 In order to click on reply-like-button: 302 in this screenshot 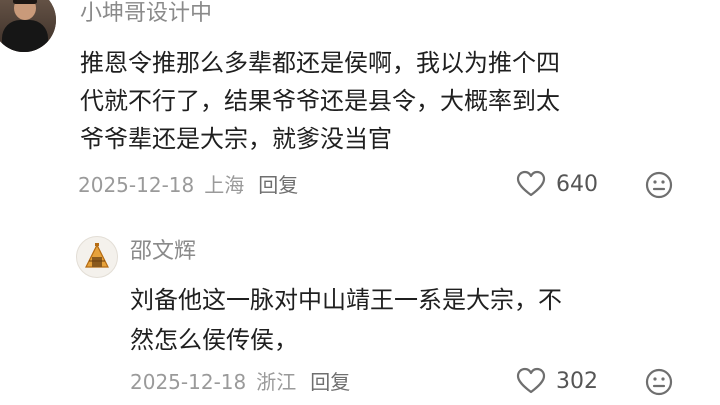, I will do `click(557, 381)`.